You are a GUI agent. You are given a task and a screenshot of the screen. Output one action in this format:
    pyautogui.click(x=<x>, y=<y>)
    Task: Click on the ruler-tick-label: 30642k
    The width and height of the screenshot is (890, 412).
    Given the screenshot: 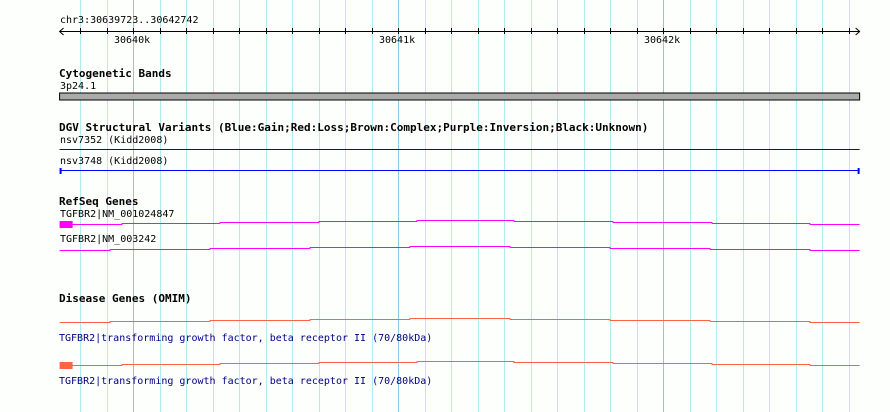 What is the action you would take?
    pyautogui.click(x=662, y=40)
    